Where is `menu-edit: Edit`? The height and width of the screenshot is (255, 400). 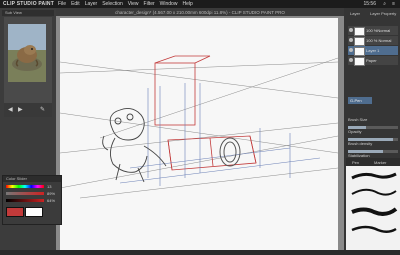 menu-edit: Edit is located at coordinates (75, 4).